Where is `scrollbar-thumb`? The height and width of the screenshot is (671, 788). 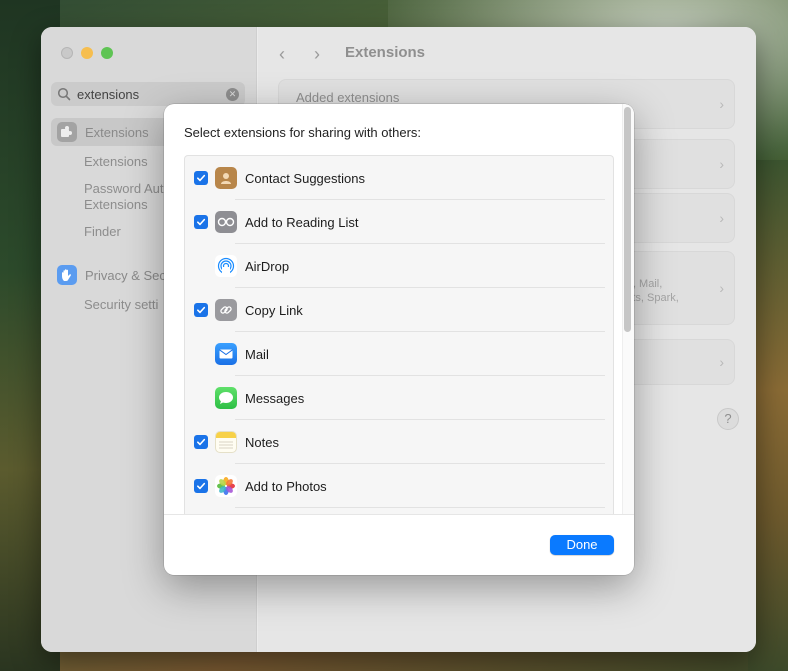
scrollbar-thumb is located at coordinates (627, 219).